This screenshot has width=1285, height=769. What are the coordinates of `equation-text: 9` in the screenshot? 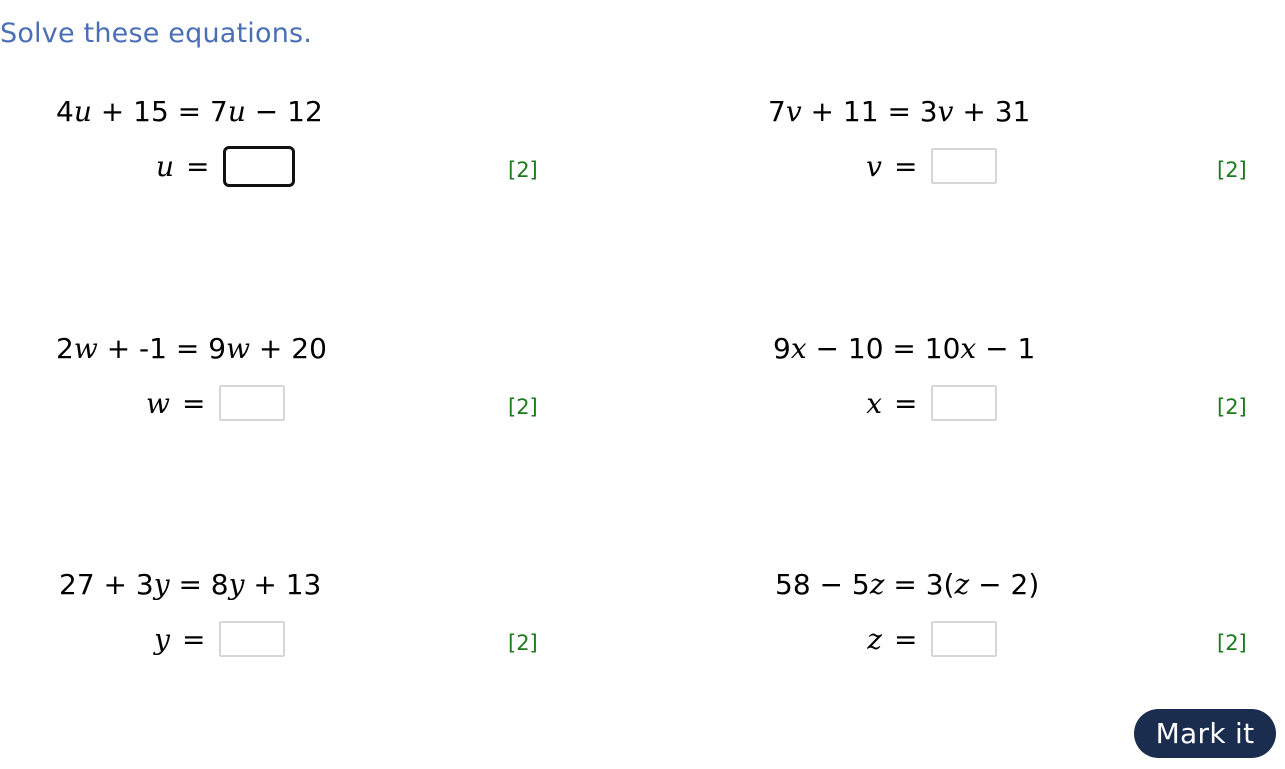 It's located at (782, 348).